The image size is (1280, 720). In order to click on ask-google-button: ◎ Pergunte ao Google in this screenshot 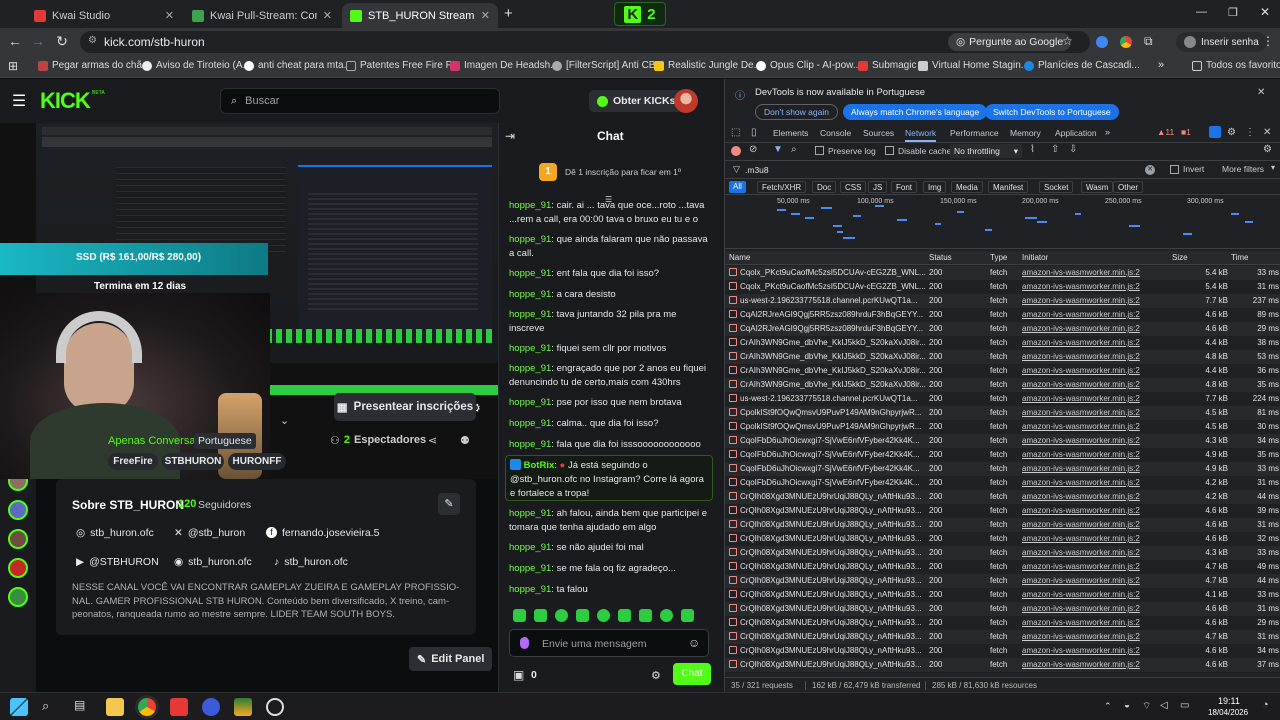, I will do `click(1010, 42)`.